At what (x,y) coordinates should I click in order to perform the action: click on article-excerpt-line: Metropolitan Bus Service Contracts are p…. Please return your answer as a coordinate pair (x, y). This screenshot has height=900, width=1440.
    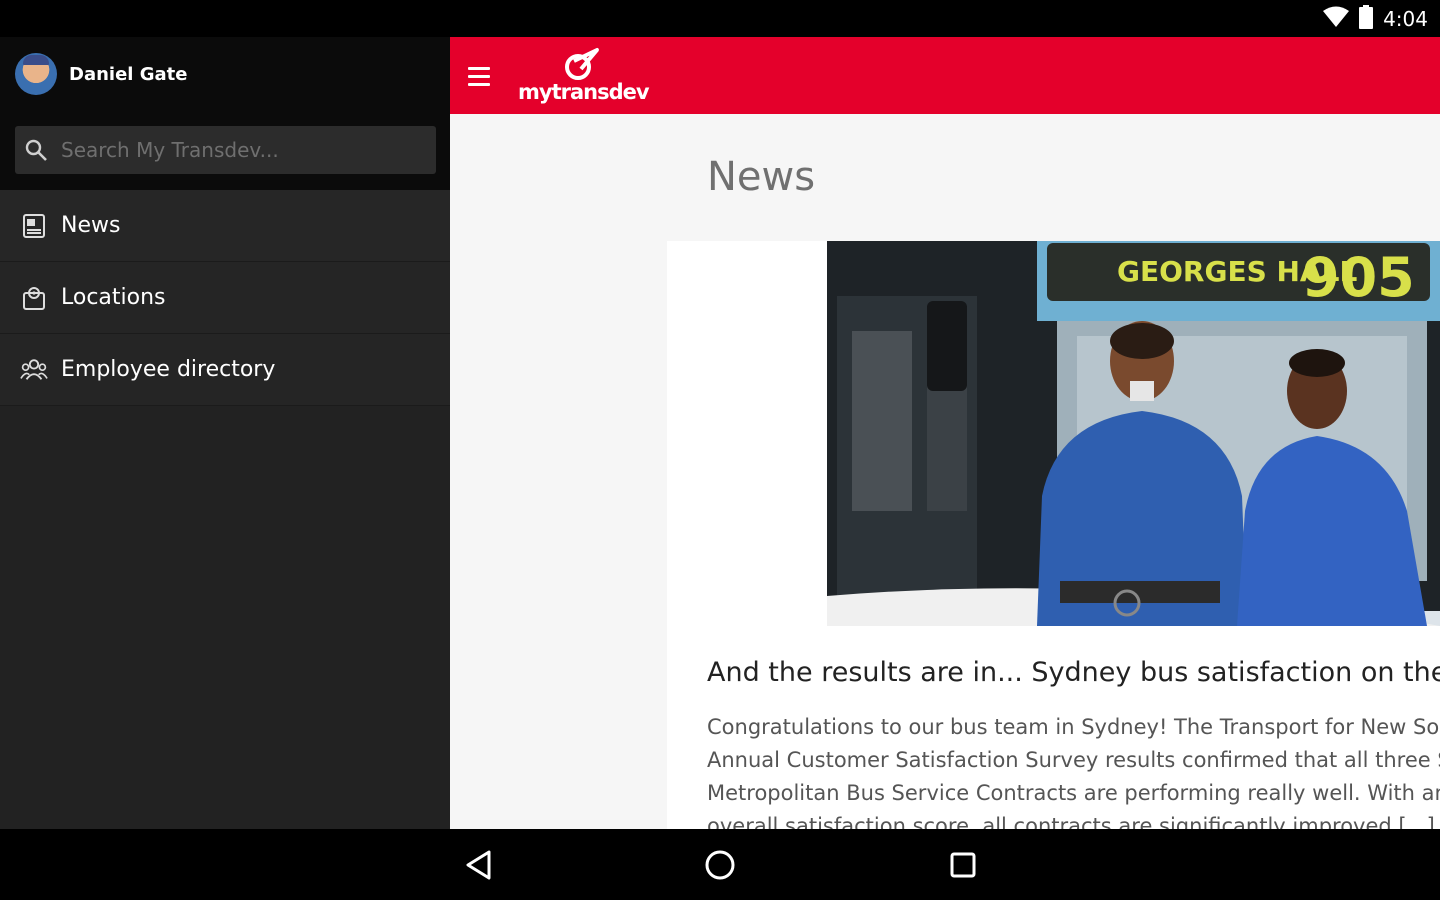
    Looking at the image, I should click on (1073, 793).